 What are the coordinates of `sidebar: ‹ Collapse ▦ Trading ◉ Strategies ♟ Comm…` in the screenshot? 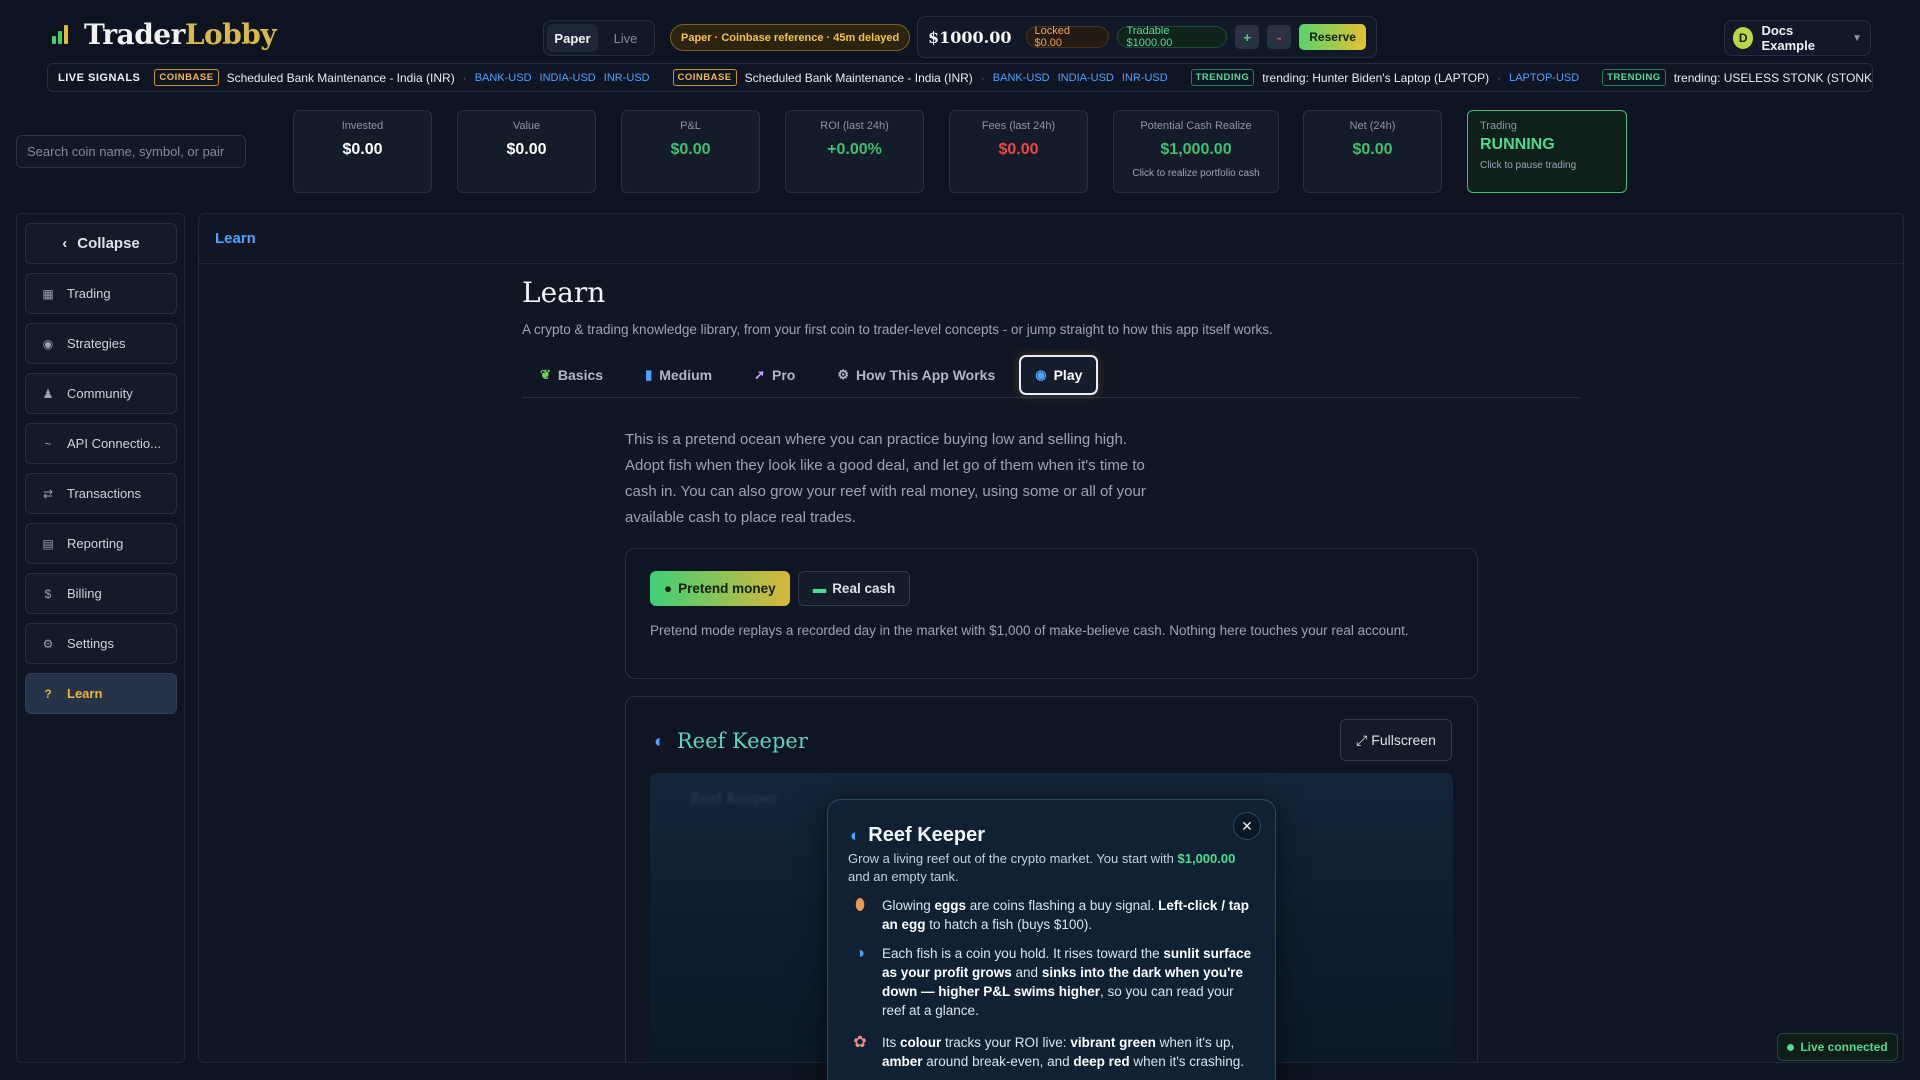 It's located at (100, 638).